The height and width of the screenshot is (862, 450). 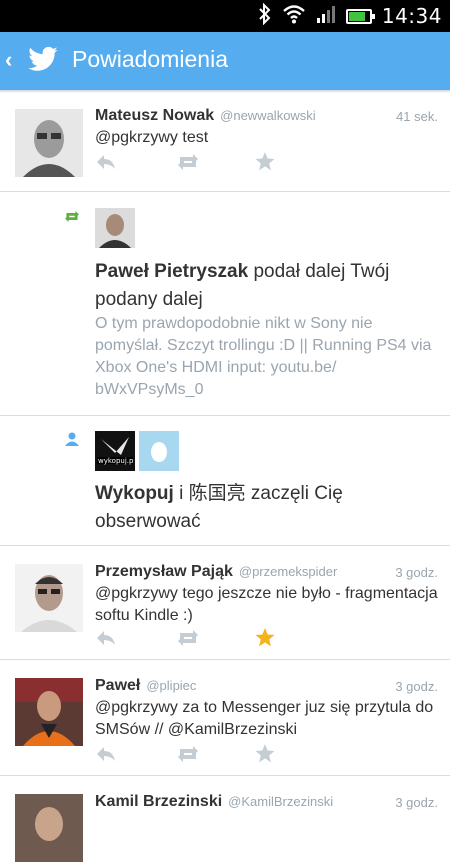 I want to click on avatar-wykopuj: wykopuj.p, so click(x=115, y=451).